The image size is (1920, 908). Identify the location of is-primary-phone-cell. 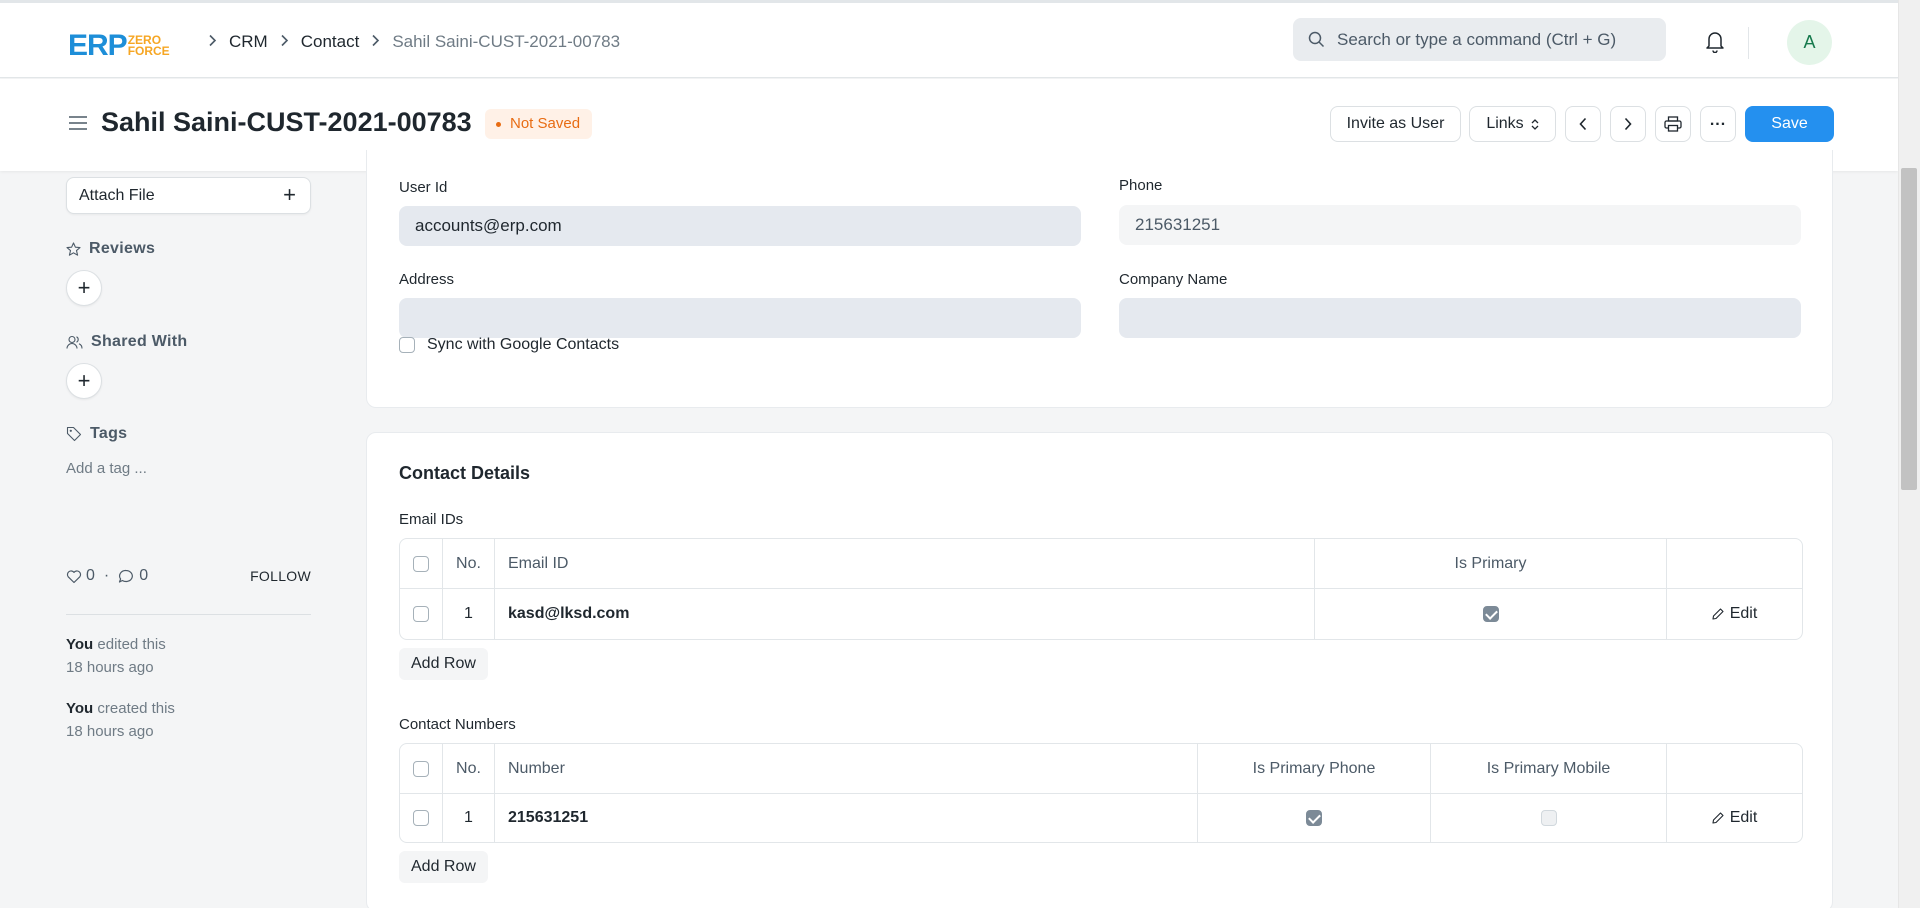
(1314, 818).